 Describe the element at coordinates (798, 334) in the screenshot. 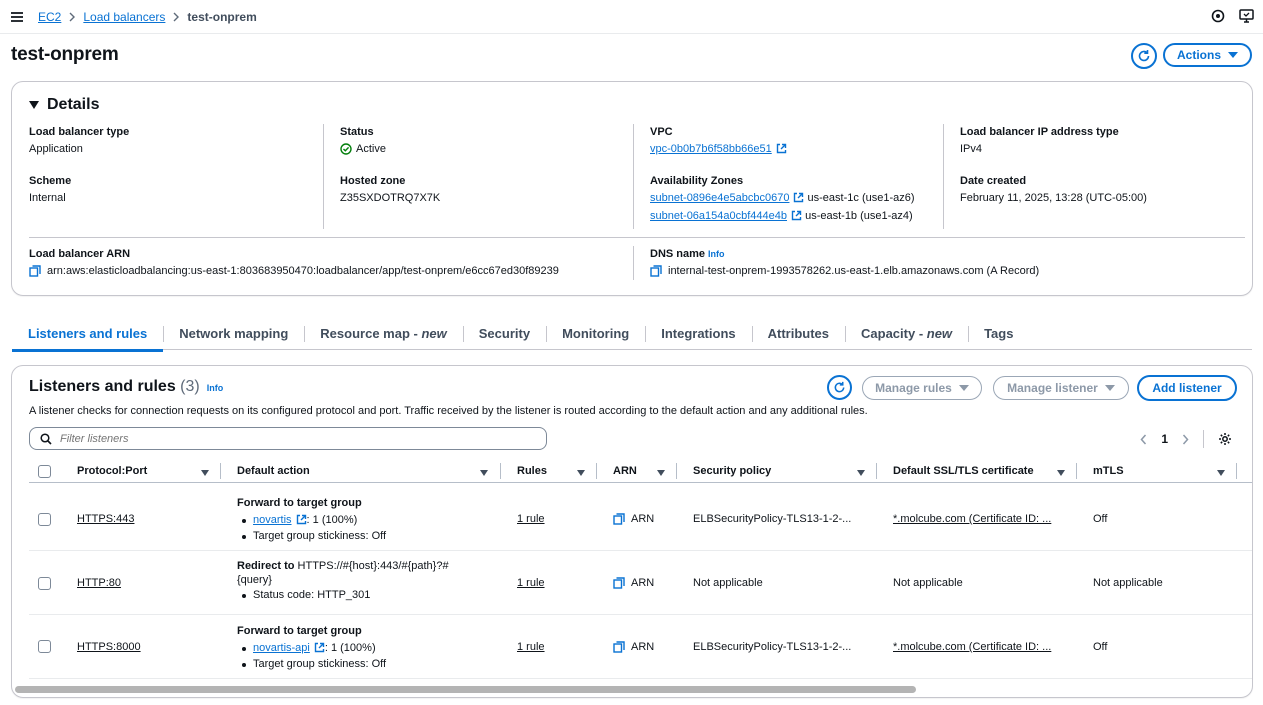

I see `tab-attributes: Attributes` at that location.